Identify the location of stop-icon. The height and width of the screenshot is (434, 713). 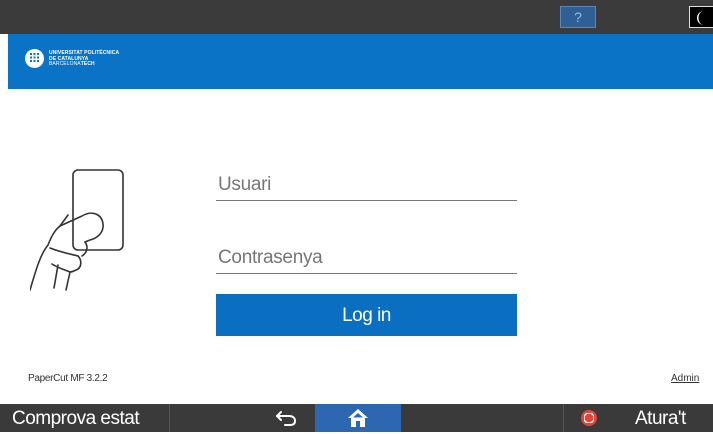
(589, 418).